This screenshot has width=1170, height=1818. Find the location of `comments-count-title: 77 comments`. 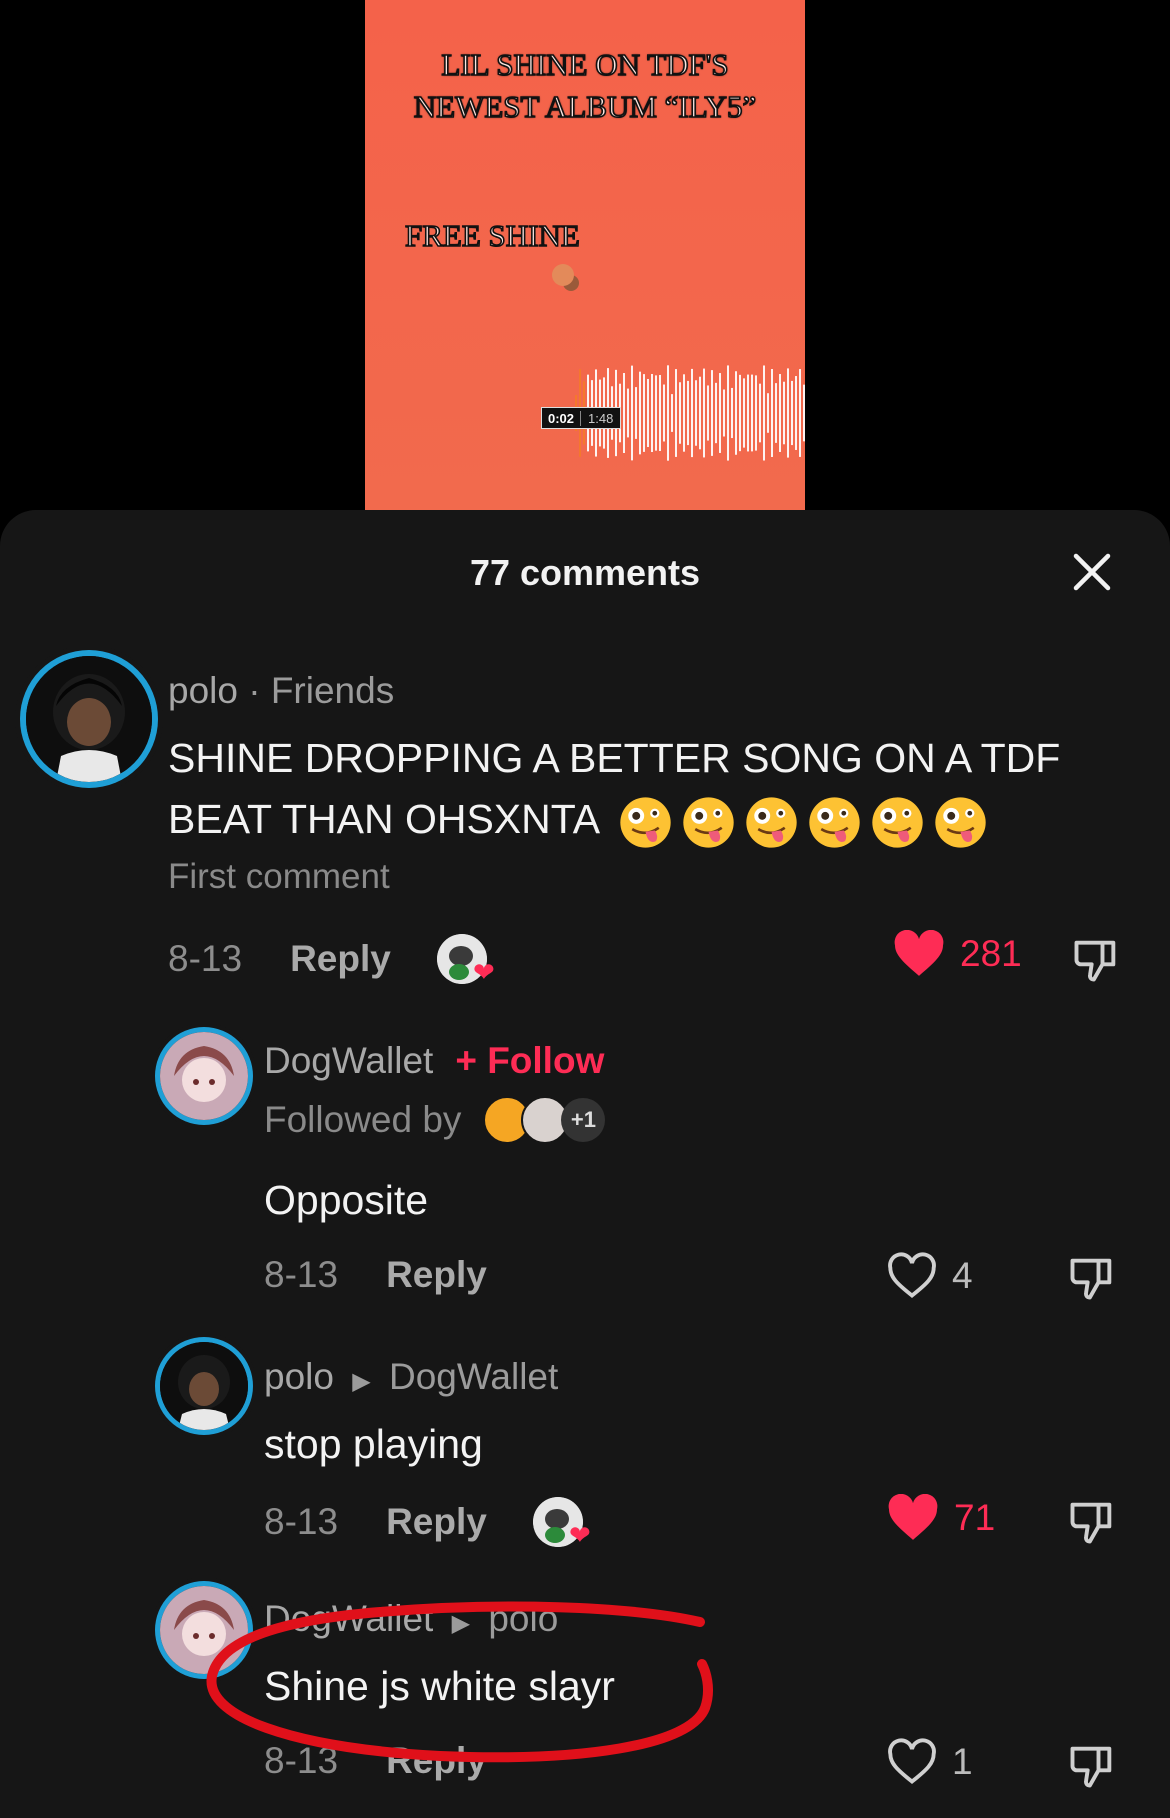

comments-count-title: 77 comments is located at coordinates (585, 572).